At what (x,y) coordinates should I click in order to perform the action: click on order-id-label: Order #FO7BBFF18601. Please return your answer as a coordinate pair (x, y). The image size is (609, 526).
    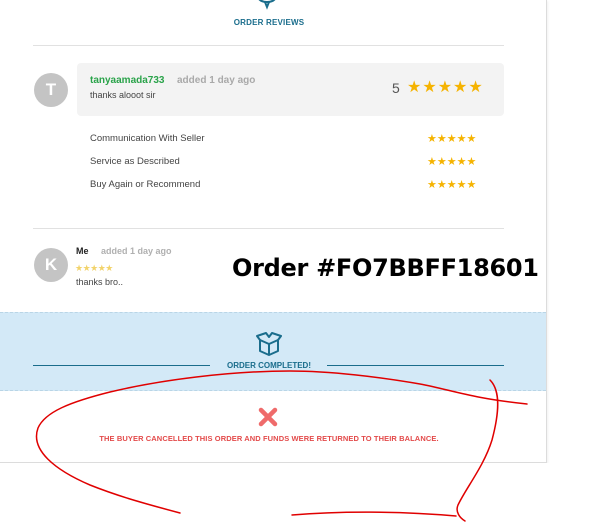
    Looking at the image, I should click on (385, 268).